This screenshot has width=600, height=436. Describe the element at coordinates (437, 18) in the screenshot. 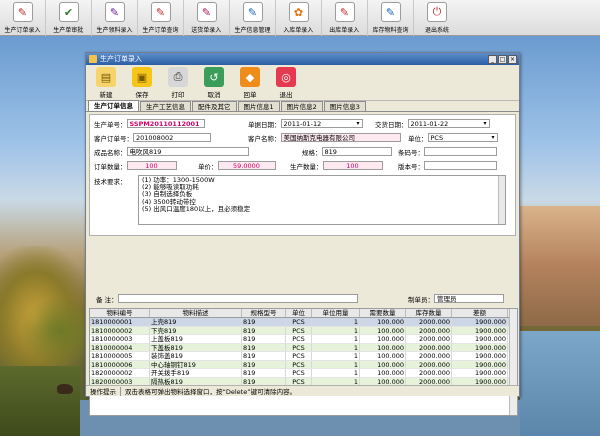

I see `launcher-button: ⏻ 退出系统` at that location.